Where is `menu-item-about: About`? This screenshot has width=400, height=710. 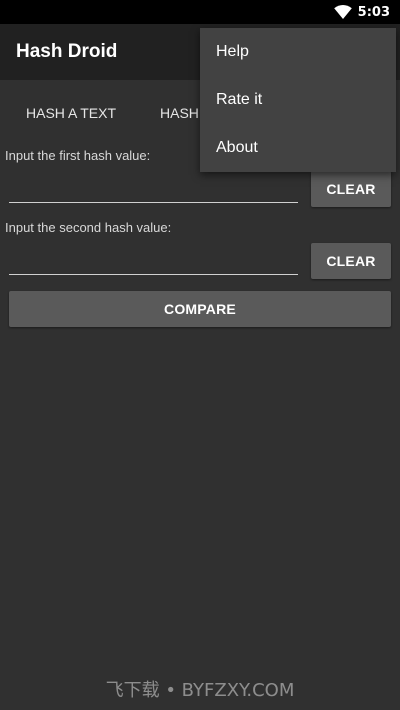
menu-item-about: About is located at coordinates (298, 148).